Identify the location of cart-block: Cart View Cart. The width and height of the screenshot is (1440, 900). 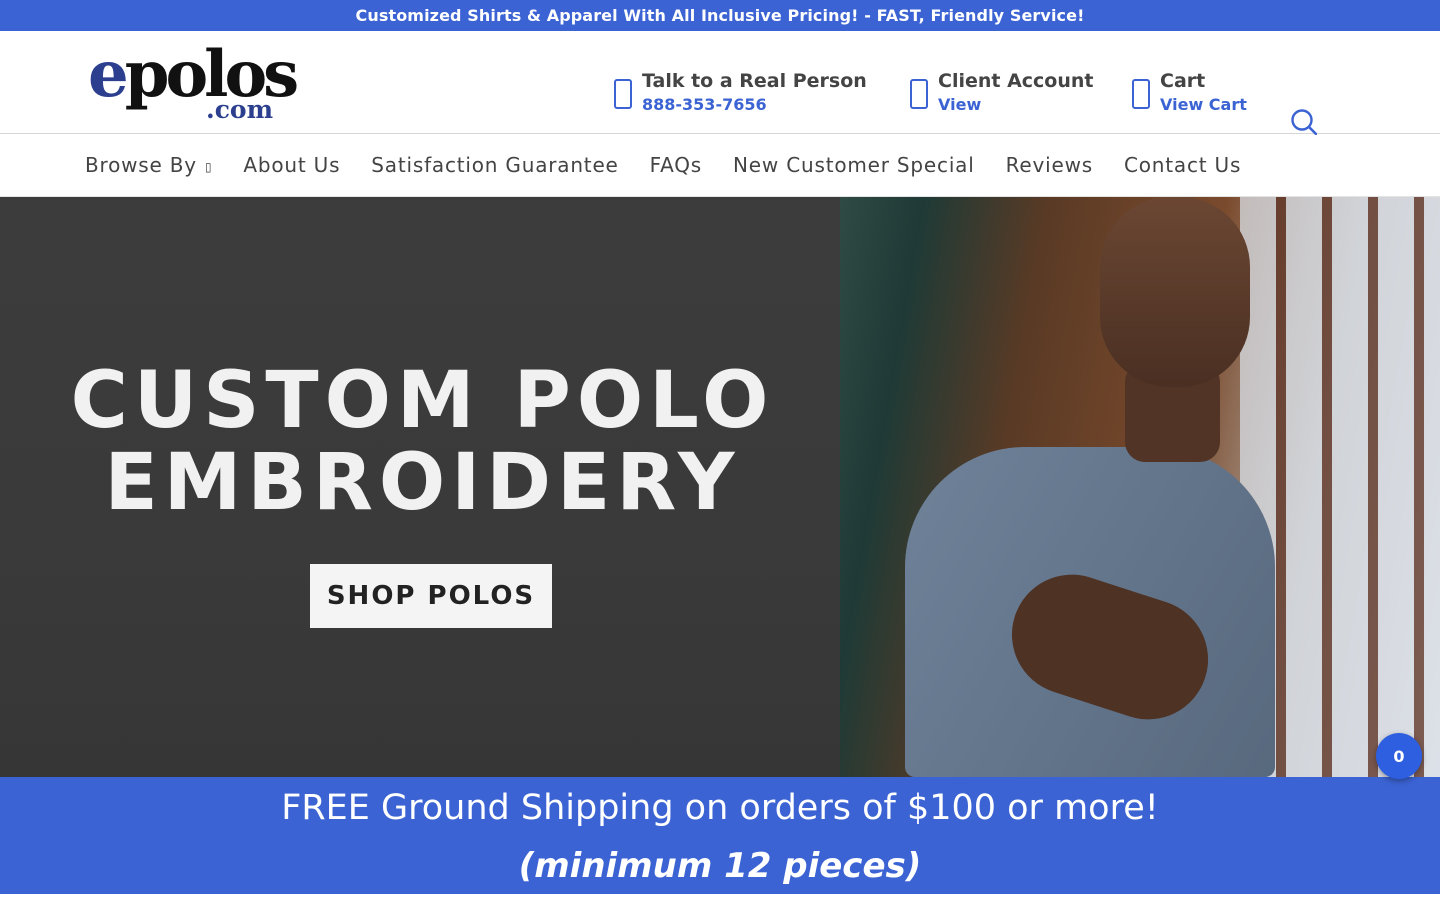
(1189, 94).